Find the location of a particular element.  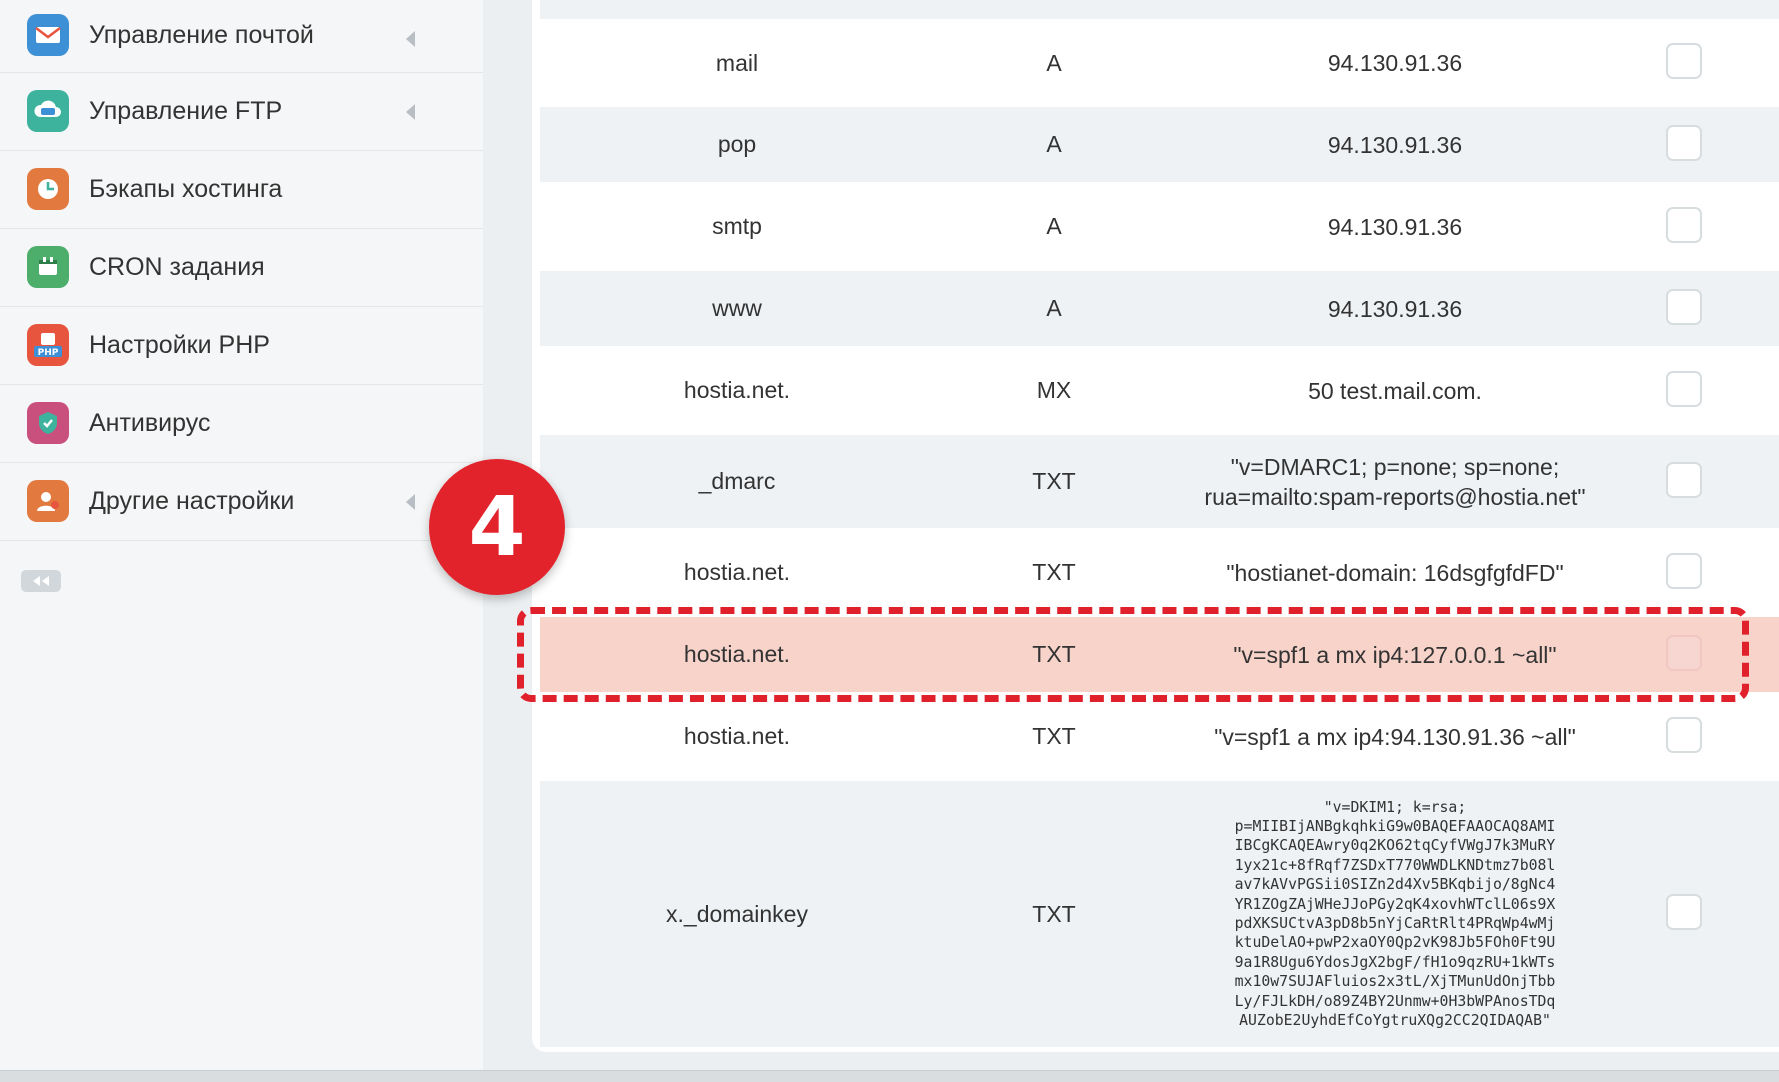

sidebar-item-antivirus: Антивирус is located at coordinates (241, 424).